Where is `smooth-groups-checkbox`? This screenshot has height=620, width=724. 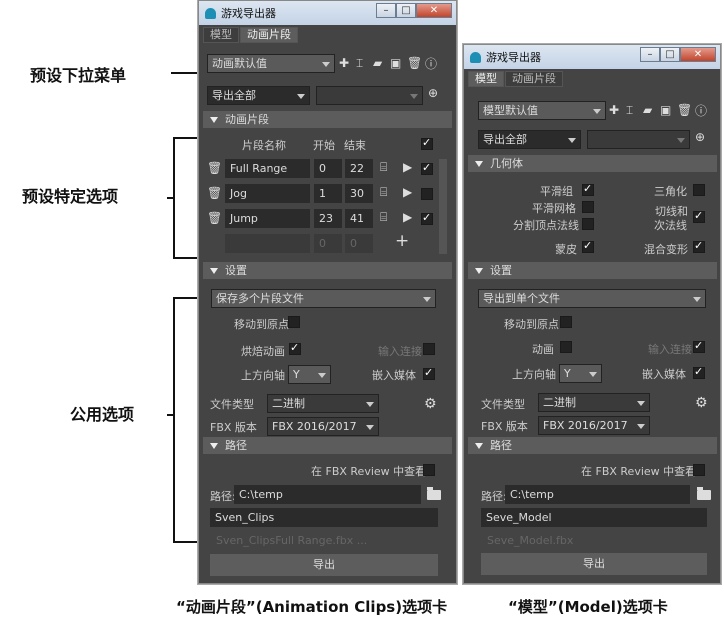
smooth-groups-checkbox is located at coordinates (588, 189).